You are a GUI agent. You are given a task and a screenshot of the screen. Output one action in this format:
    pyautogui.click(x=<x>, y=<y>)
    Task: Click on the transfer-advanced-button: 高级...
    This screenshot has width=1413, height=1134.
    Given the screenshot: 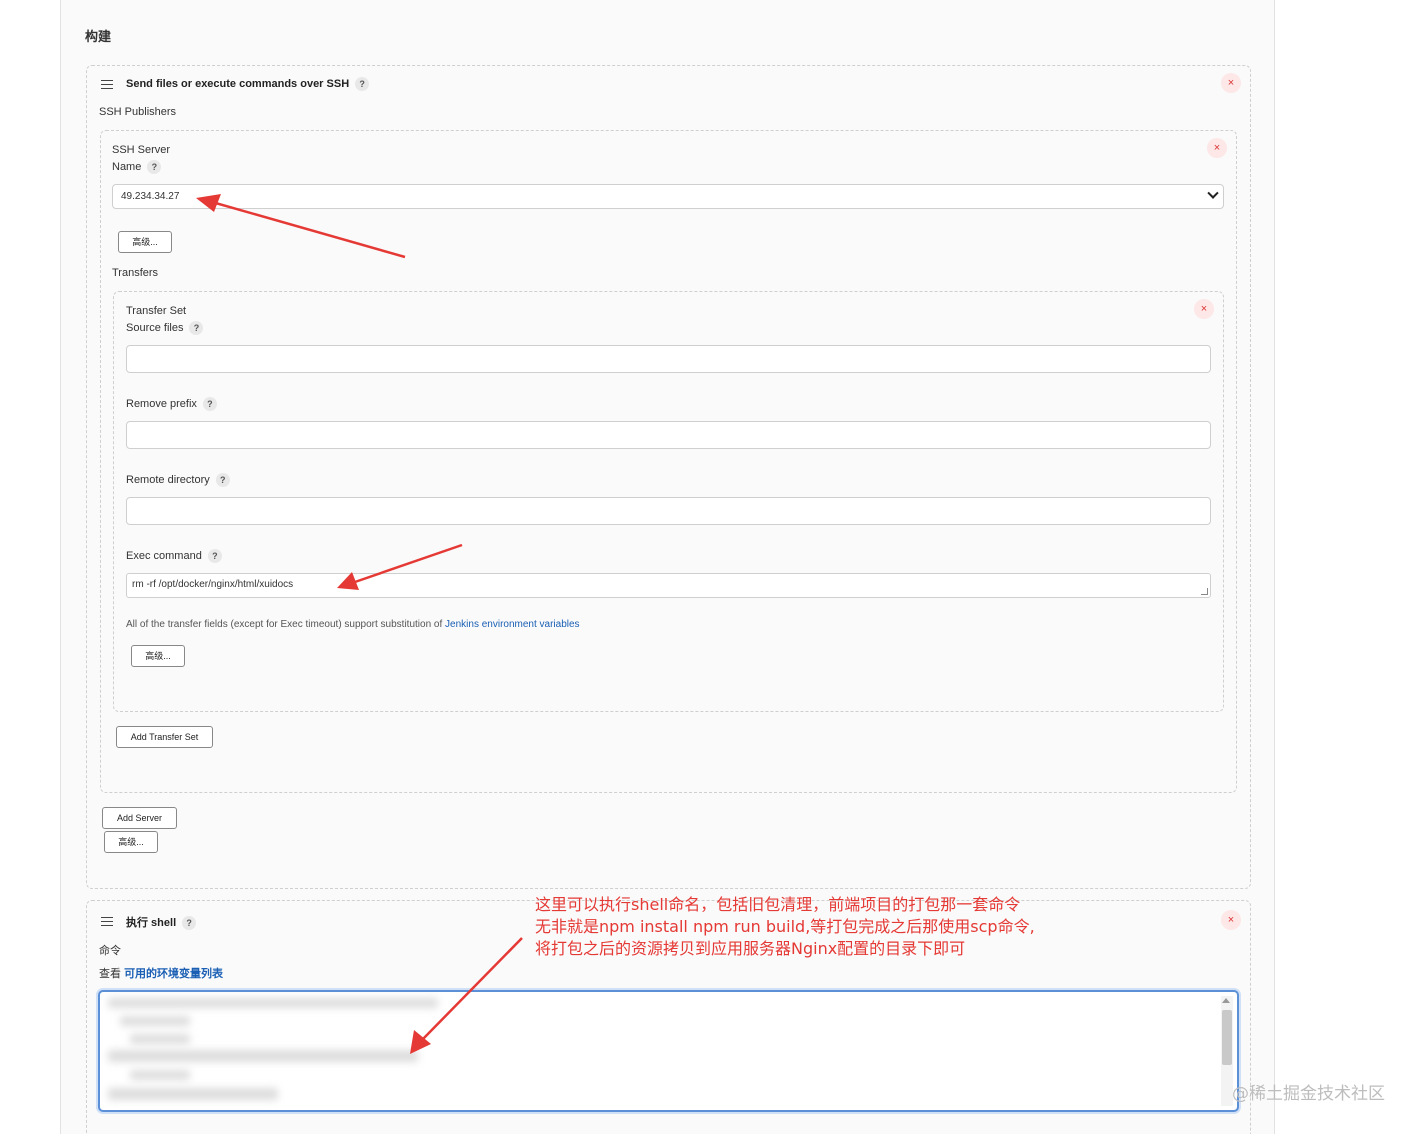 What is the action you would take?
    pyautogui.click(x=158, y=656)
    